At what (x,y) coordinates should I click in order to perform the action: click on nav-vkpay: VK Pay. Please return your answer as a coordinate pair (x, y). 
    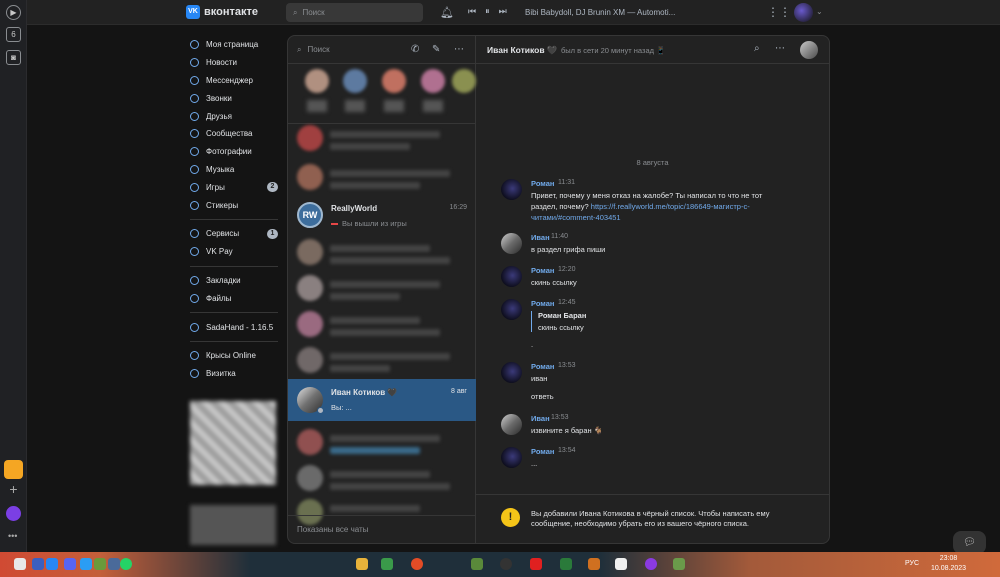
    Looking at the image, I should click on (235, 252).